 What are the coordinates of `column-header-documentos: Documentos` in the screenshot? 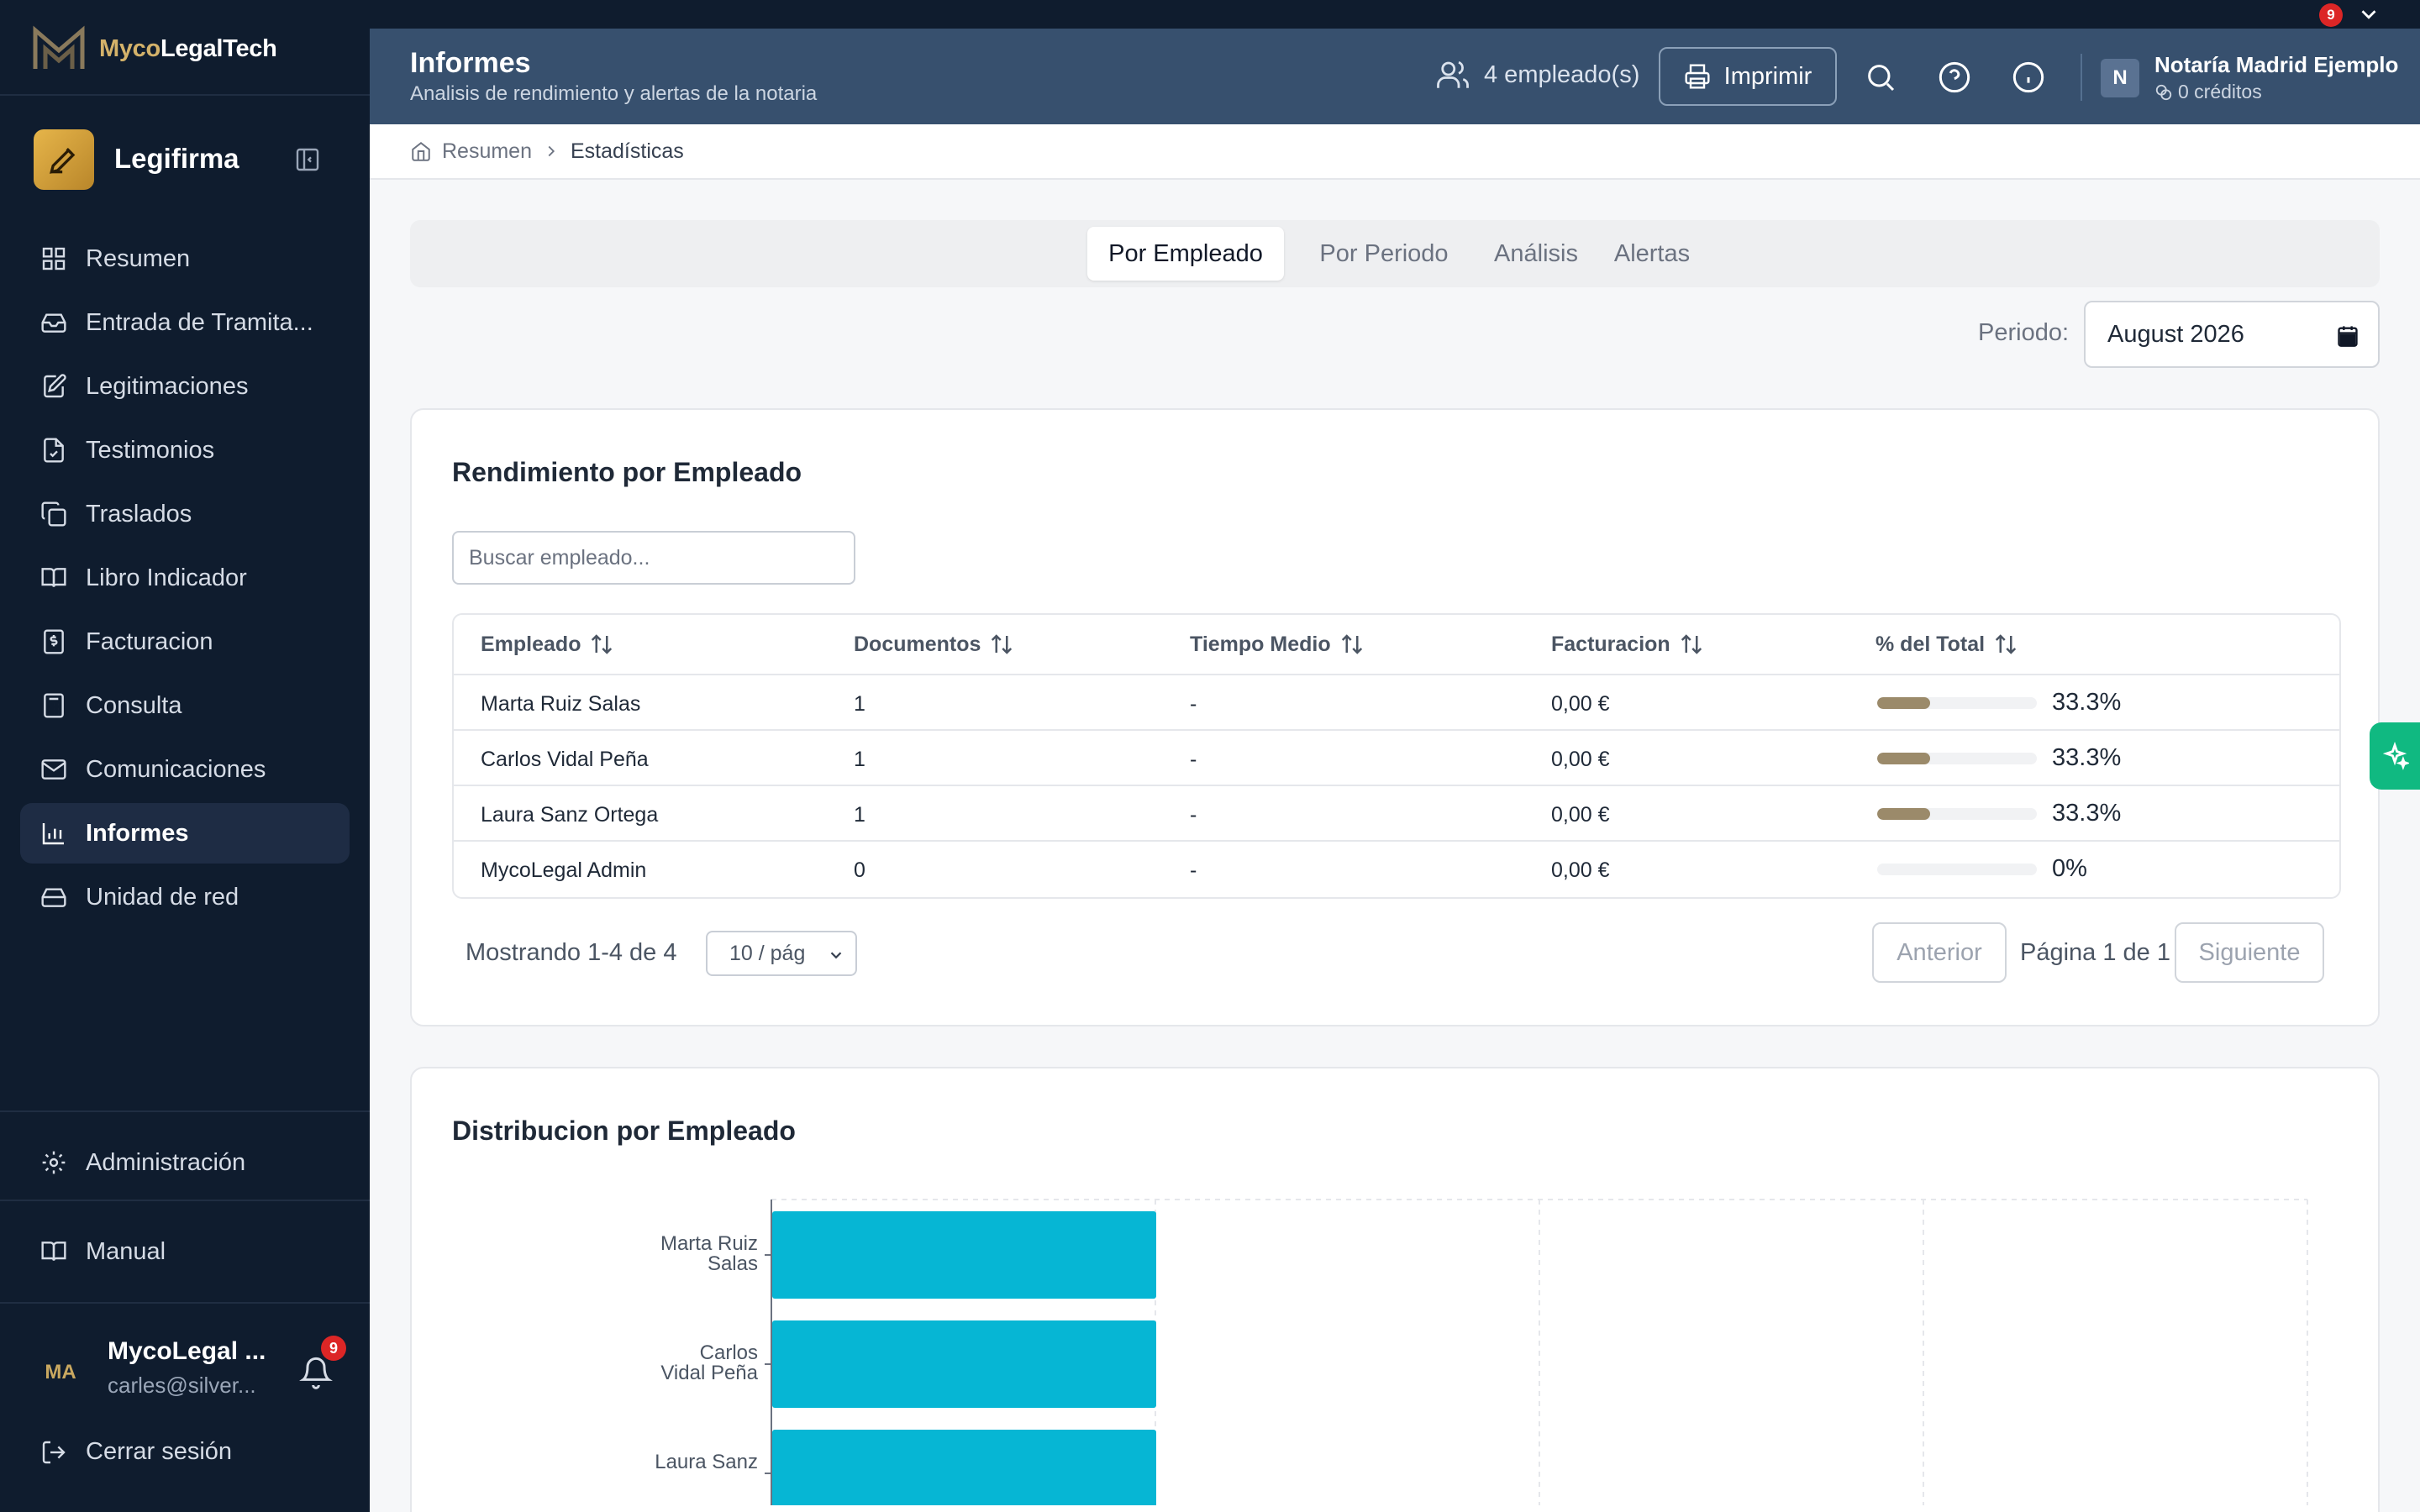 It's located at (934, 644).